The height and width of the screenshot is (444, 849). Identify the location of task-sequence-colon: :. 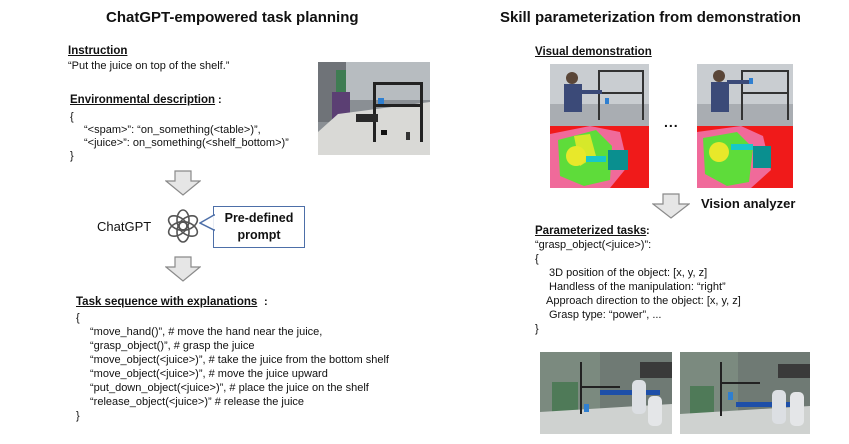
(266, 302).